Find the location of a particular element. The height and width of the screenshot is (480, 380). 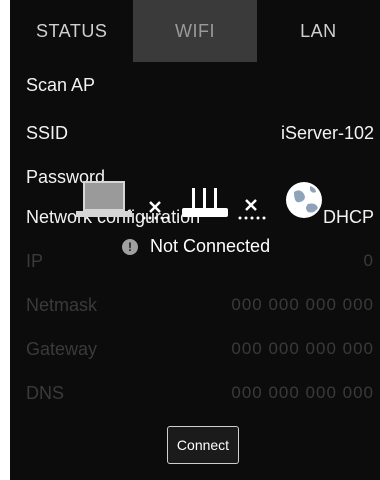

scan-ap-label: Scan AP is located at coordinates (61, 84).